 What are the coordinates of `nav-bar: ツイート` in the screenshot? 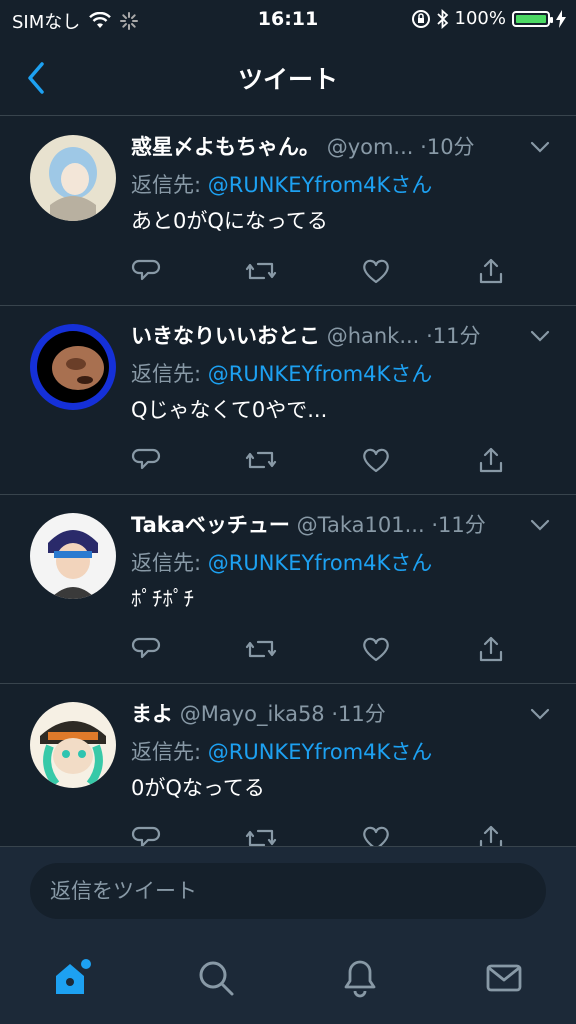 It's located at (288, 78).